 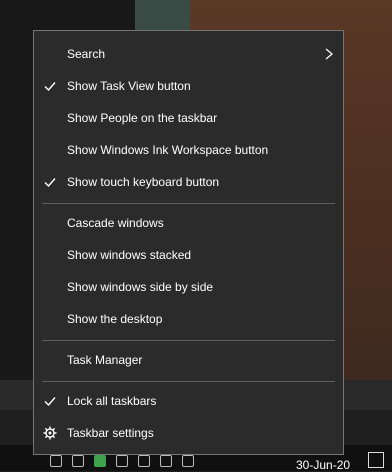 I want to click on menu-item-show-windows-stacked: Show windows stacked, so click(x=188, y=255).